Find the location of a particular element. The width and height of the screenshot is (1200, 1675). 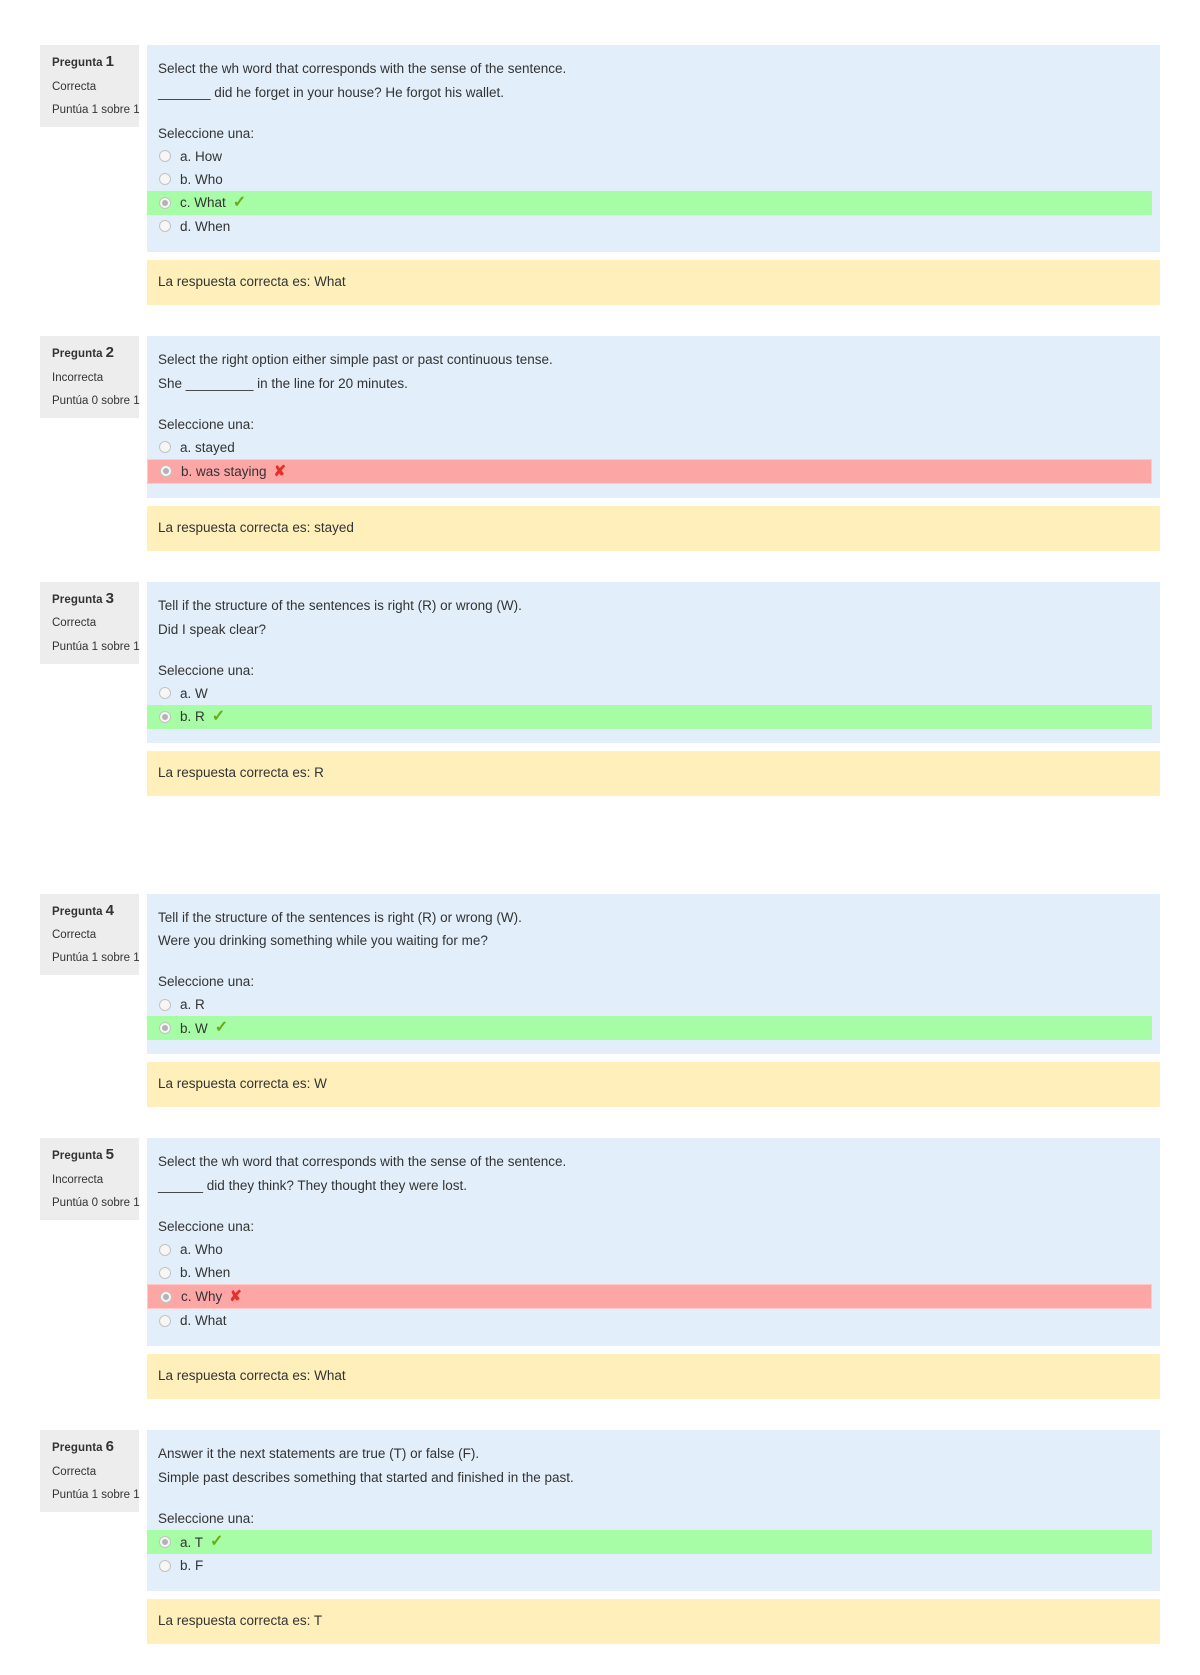

answer-option-label: b. W is located at coordinates (194, 1028).